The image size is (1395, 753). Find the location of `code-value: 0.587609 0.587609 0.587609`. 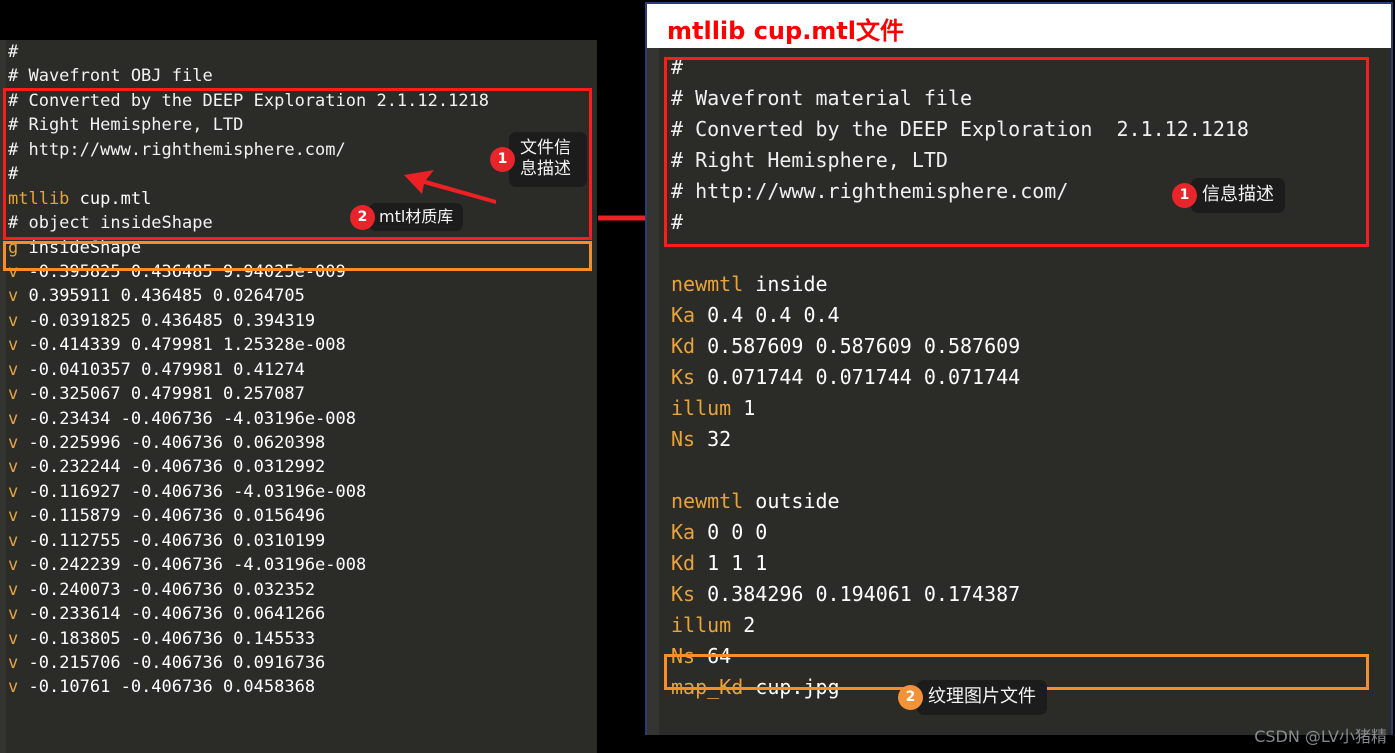

code-value: 0.587609 0.587609 0.587609 is located at coordinates (858, 346).